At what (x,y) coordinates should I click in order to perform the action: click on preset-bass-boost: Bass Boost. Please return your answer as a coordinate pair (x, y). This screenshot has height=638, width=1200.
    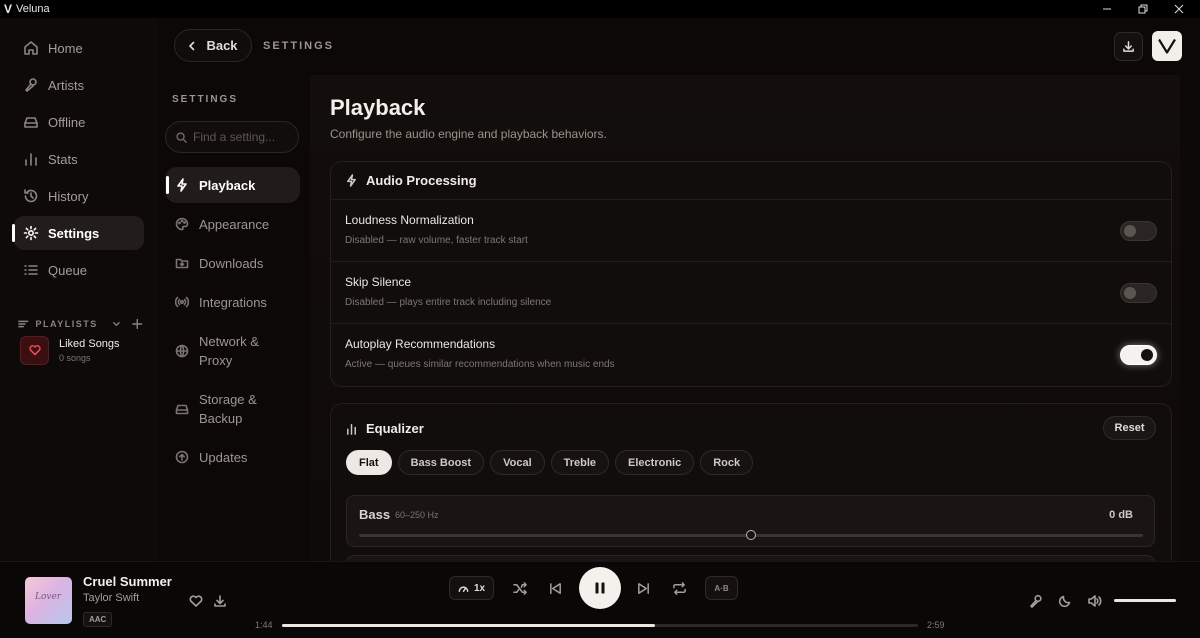
    Looking at the image, I should click on (441, 462).